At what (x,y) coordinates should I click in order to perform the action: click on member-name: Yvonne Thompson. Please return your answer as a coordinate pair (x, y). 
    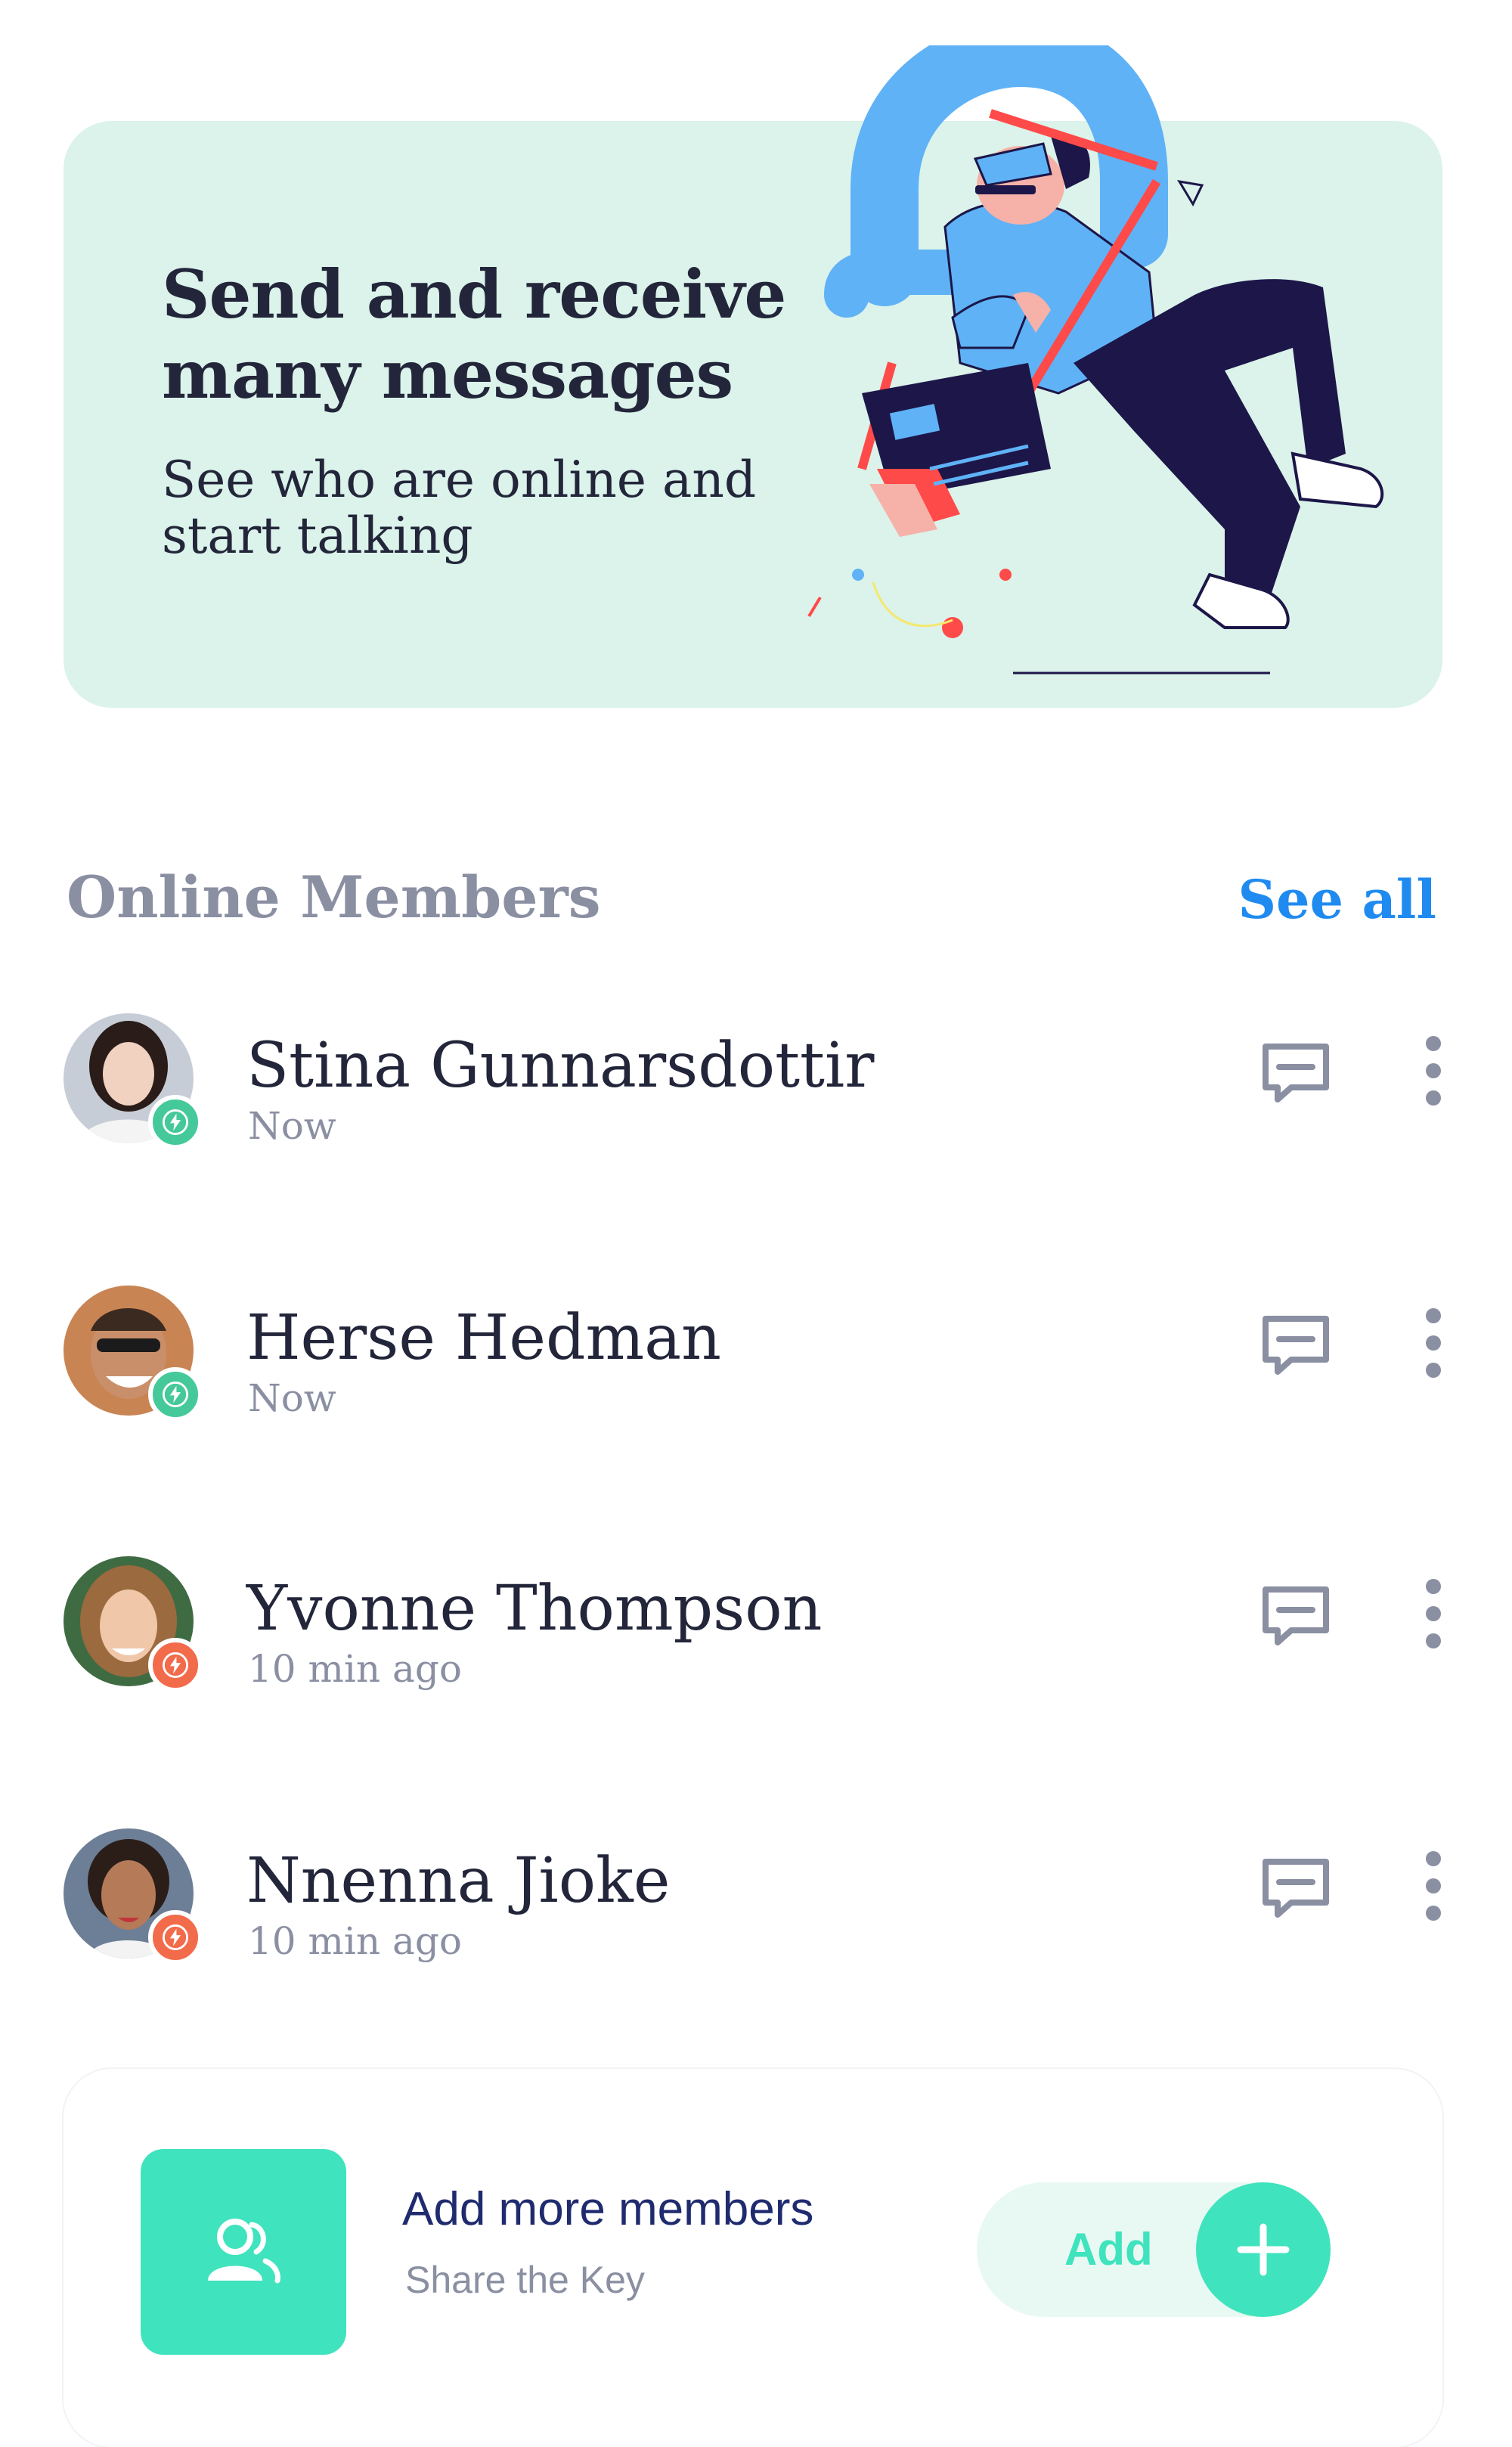
    Looking at the image, I should click on (535, 1609).